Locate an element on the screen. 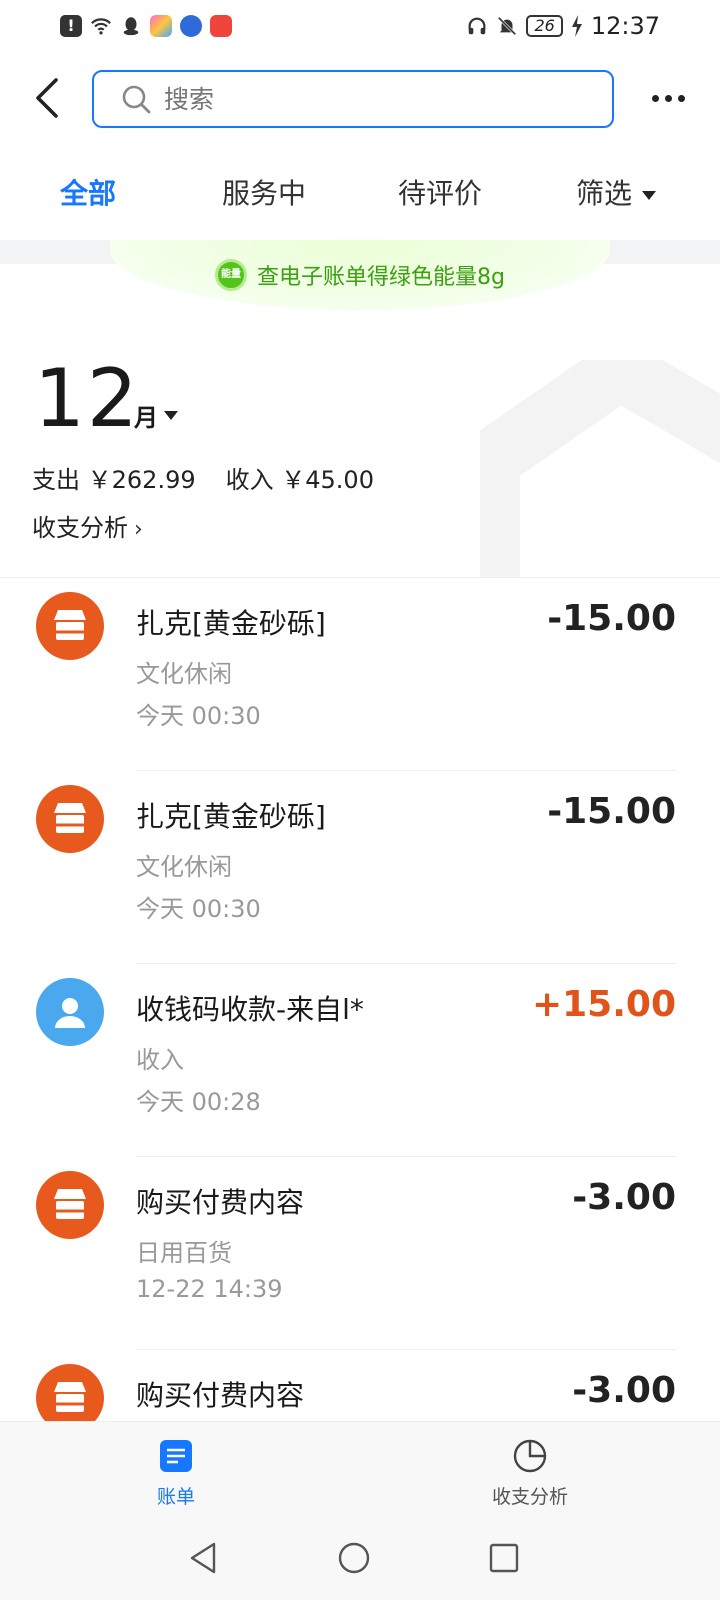 The width and height of the screenshot is (720, 1600). headphones-icon is located at coordinates (477, 26).